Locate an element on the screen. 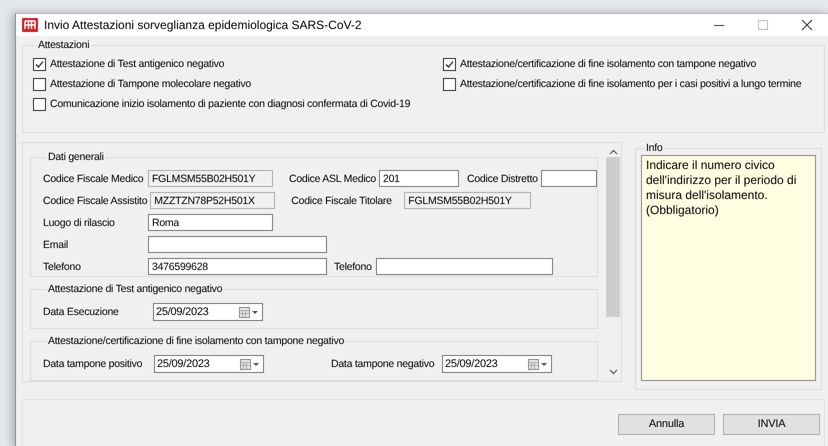  input-field: Roma is located at coordinates (210, 222).